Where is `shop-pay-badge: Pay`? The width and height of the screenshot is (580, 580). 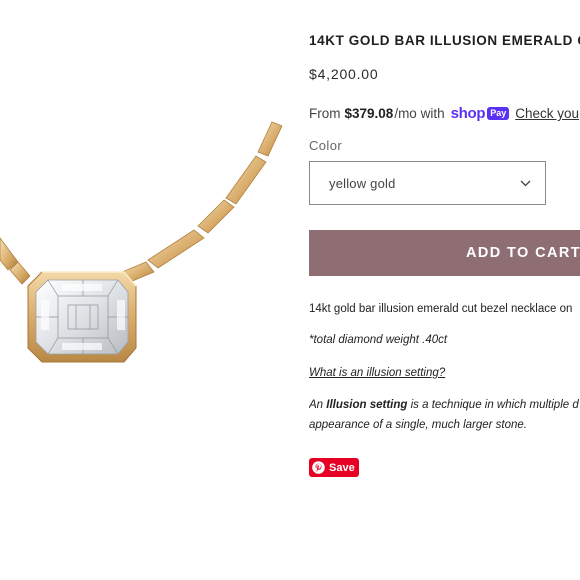
shop-pay-badge: Pay is located at coordinates (498, 113).